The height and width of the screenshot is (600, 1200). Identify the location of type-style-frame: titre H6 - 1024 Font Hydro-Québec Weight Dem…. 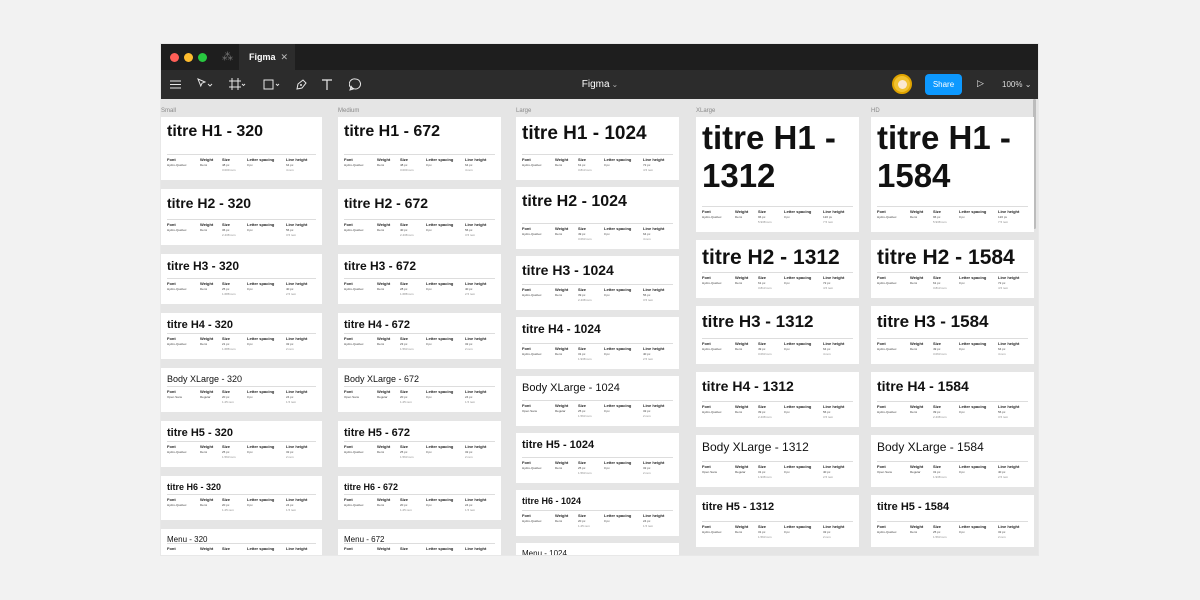
(597, 513).